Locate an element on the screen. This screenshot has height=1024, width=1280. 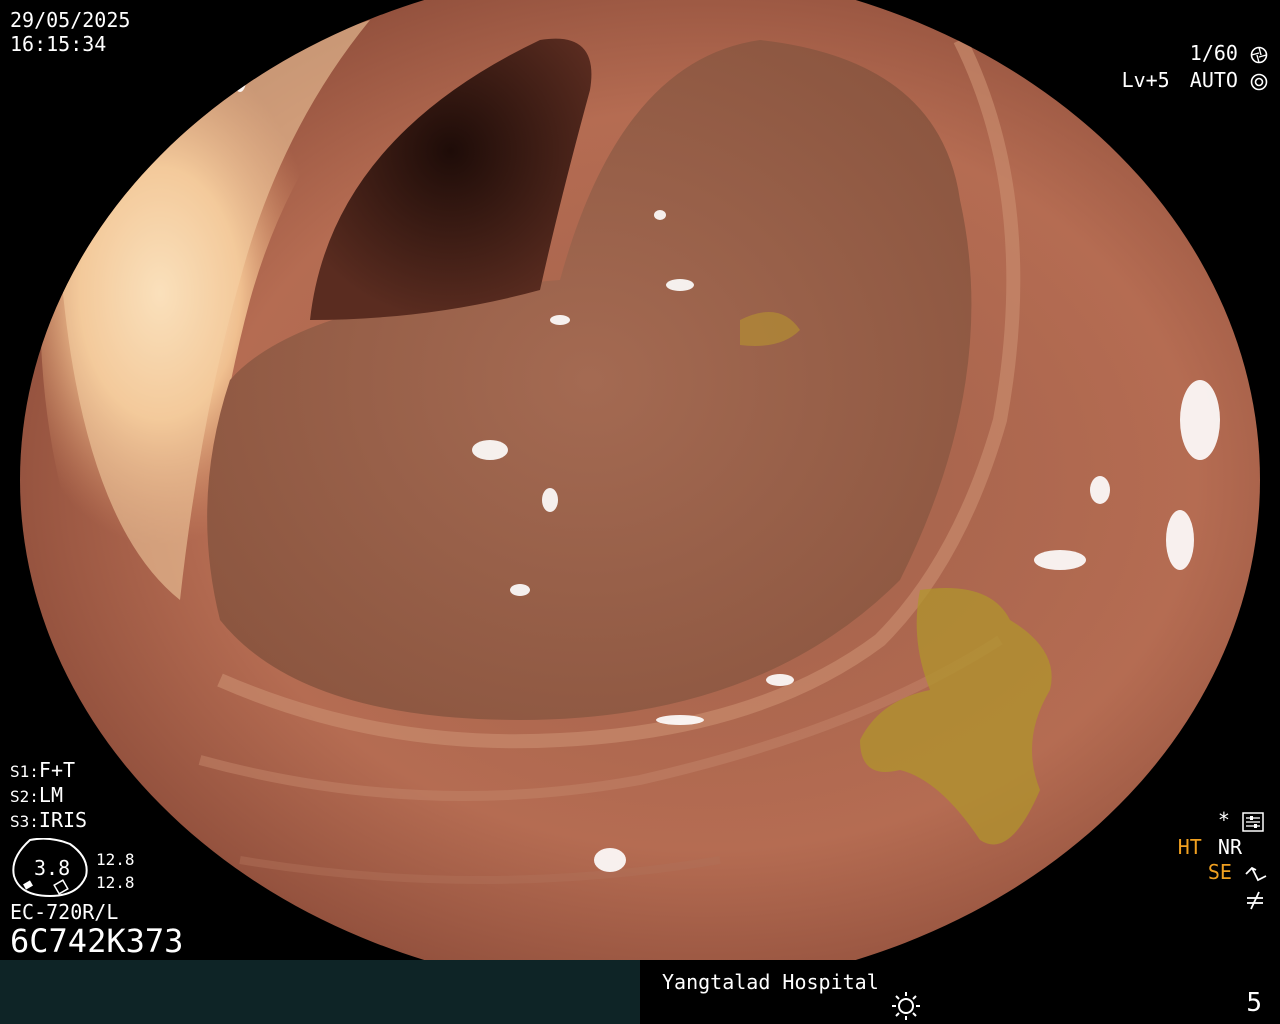
se-indicator: SE is located at coordinates (1238, 872).